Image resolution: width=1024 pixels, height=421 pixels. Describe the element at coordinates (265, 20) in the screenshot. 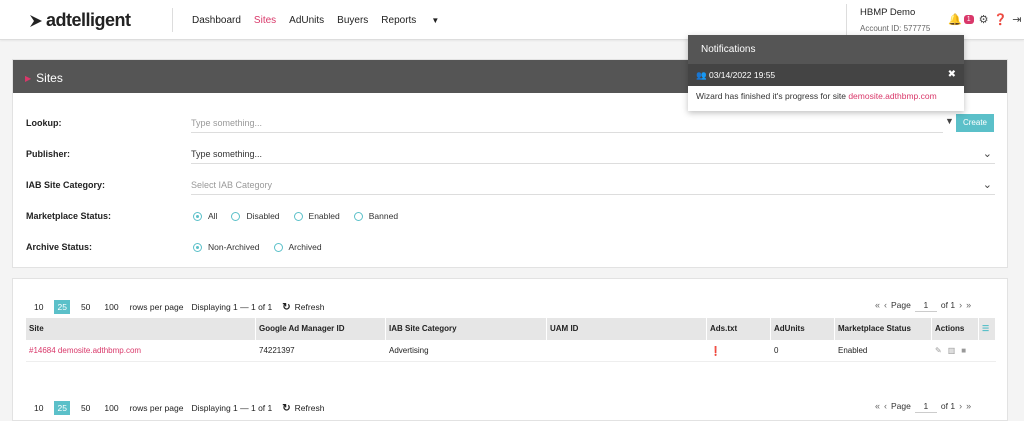

I see `nav-sites: Sites` at that location.